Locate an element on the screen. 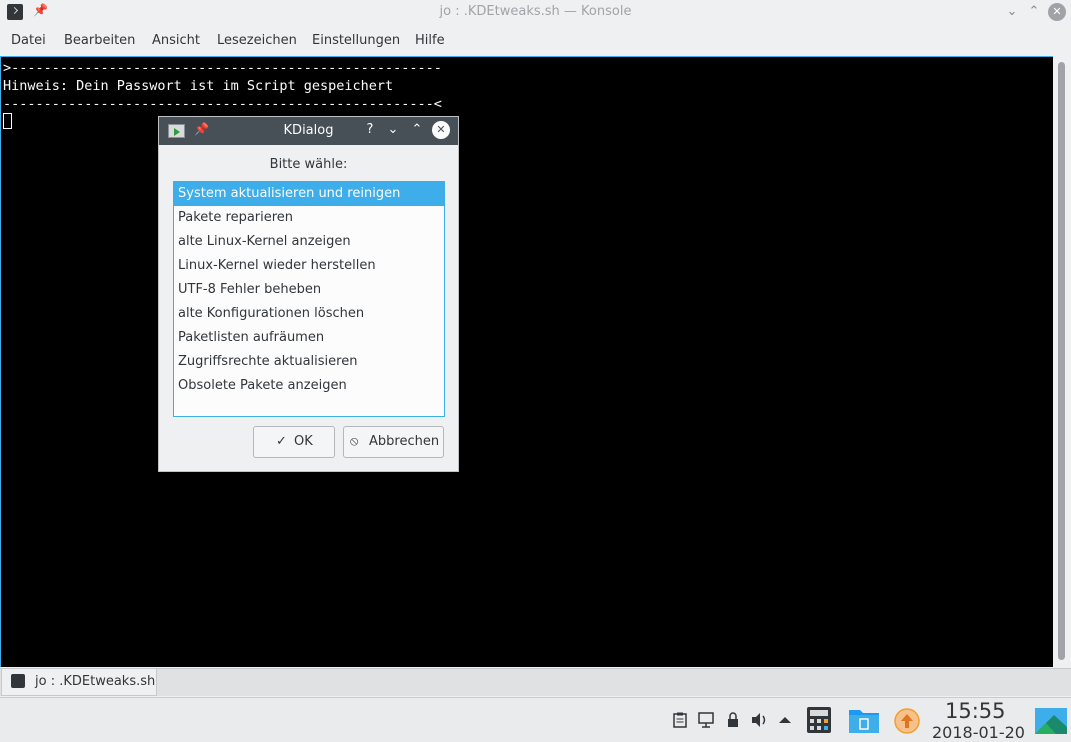 The height and width of the screenshot is (742, 1071). minimize-button: ⌄ is located at coordinates (1012, 12).